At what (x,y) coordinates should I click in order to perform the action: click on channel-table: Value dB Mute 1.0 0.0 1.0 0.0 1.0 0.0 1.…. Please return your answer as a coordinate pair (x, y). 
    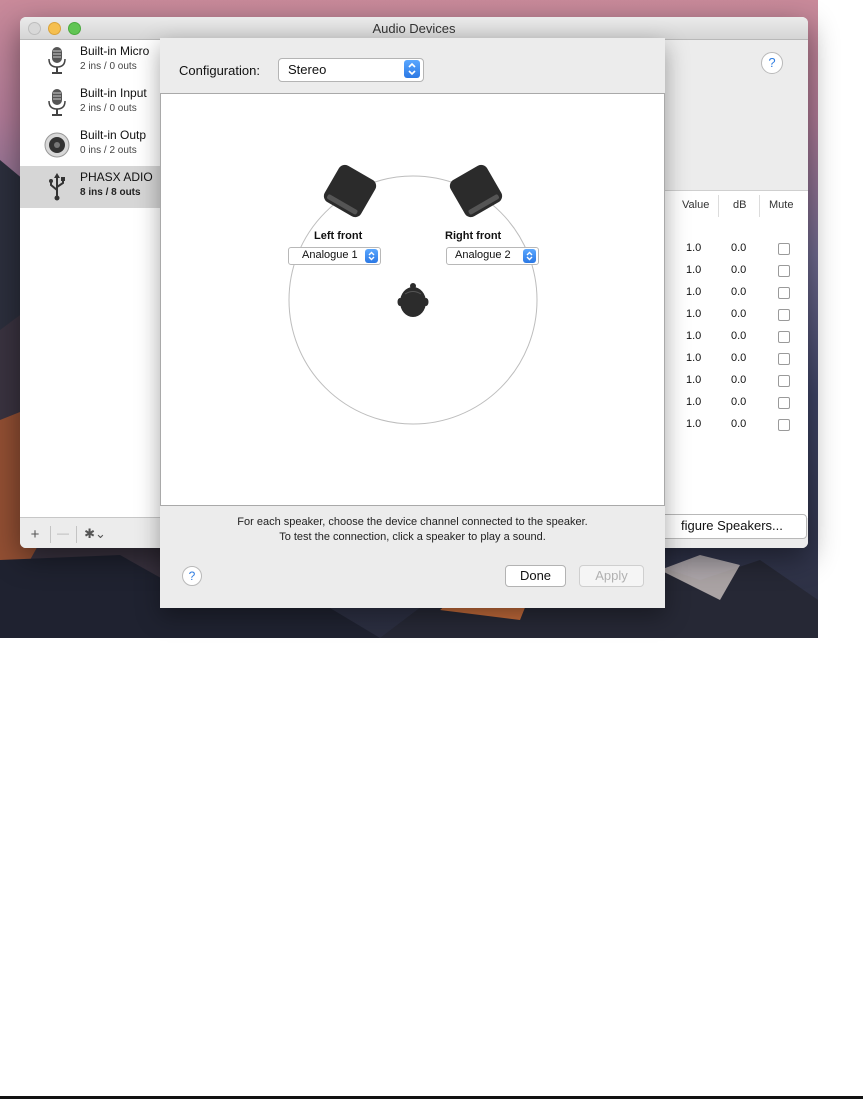
    Looking at the image, I should click on (735, 354).